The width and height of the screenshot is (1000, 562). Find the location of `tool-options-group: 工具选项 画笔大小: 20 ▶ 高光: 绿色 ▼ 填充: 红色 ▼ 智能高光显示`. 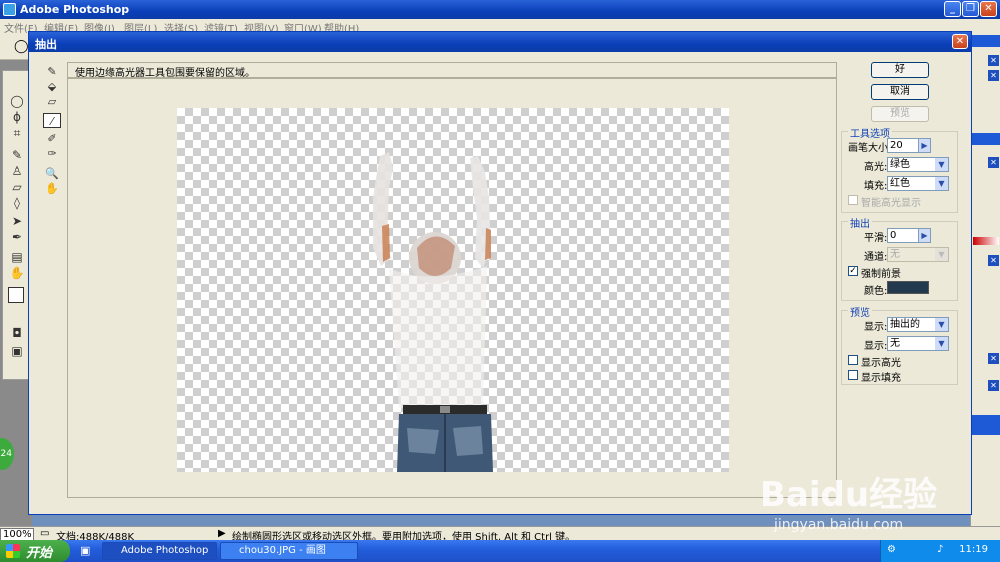

tool-options-group: 工具选项 画笔大小: 20 ▶ 高光: 绿色 ▼ 填充: 红色 ▼ 智能高光显示 is located at coordinates (899, 169).